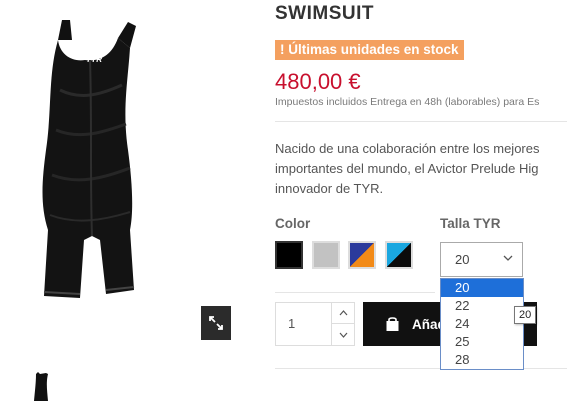  I want to click on size-option: 24, so click(482, 324).